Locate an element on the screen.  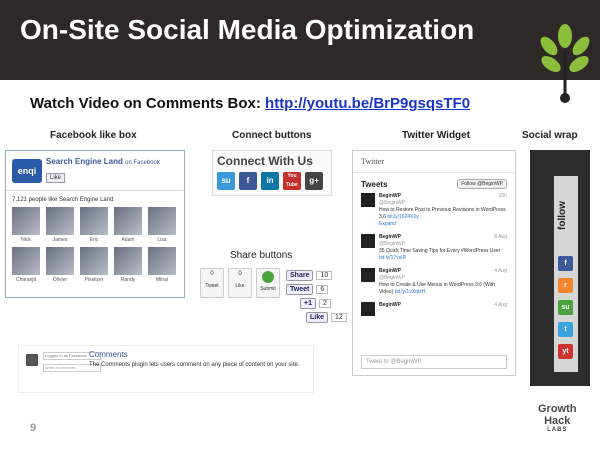
facebook-face: Charanjit is located at coordinates (26, 265).